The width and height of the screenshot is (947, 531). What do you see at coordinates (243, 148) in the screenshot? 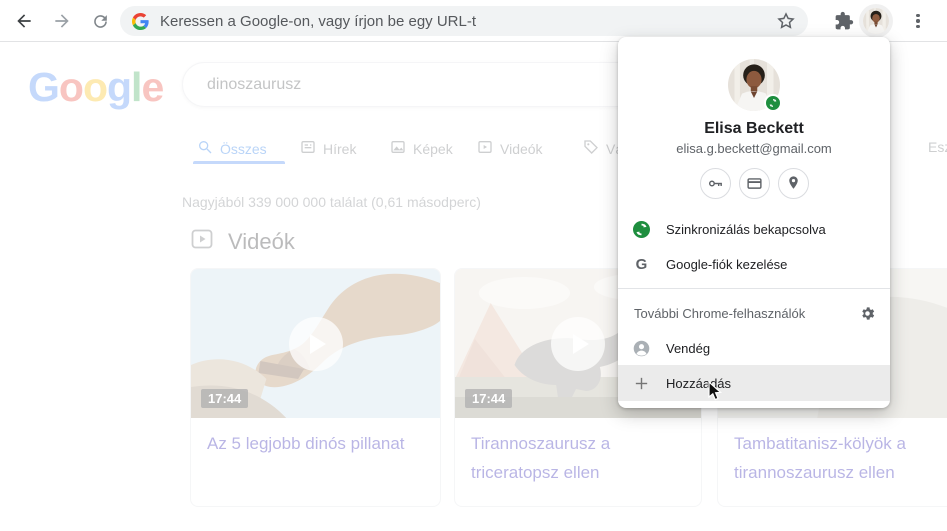
I see `tab-label: Összes` at bounding box center [243, 148].